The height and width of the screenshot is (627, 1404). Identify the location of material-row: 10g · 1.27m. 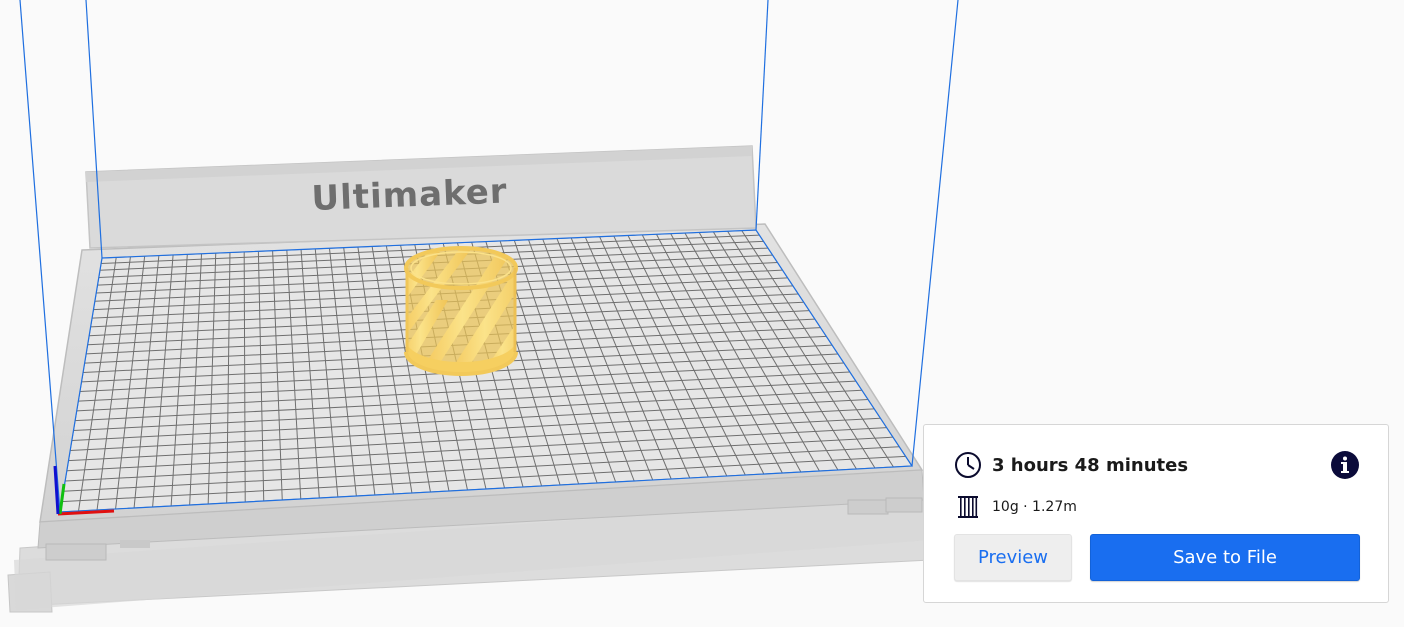
(1016, 507).